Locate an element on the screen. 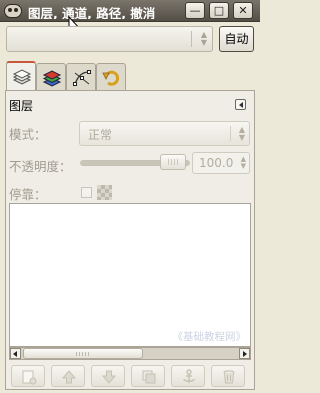  lower-layer-icon is located at coordinates (109, 377).